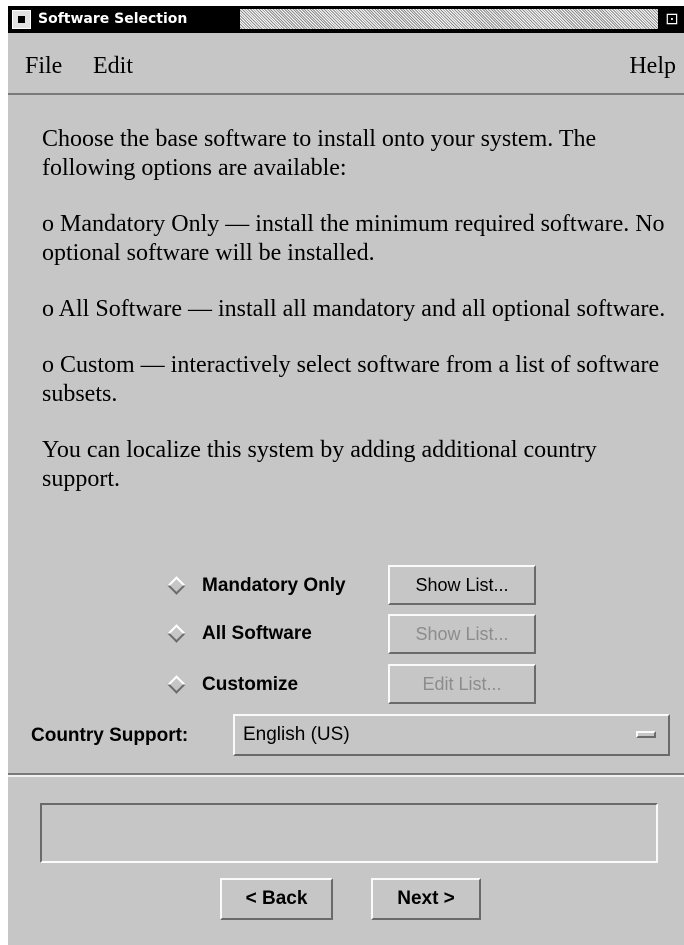  What do you see at coordinates (426, 899) in the screenshot?
I see `next-button: Next >` at bounding box center [426, 899].